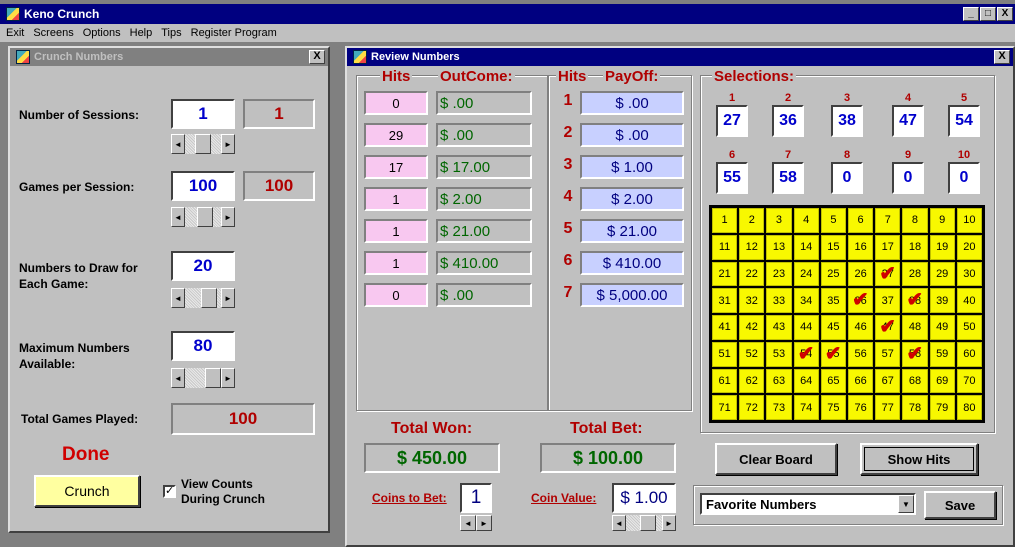 This screenshot has width=1015, height=547. What do you see at coordinates (725, 407) in the screenshot?
I see `board-cell: 71` at bounding box center [725, 407].